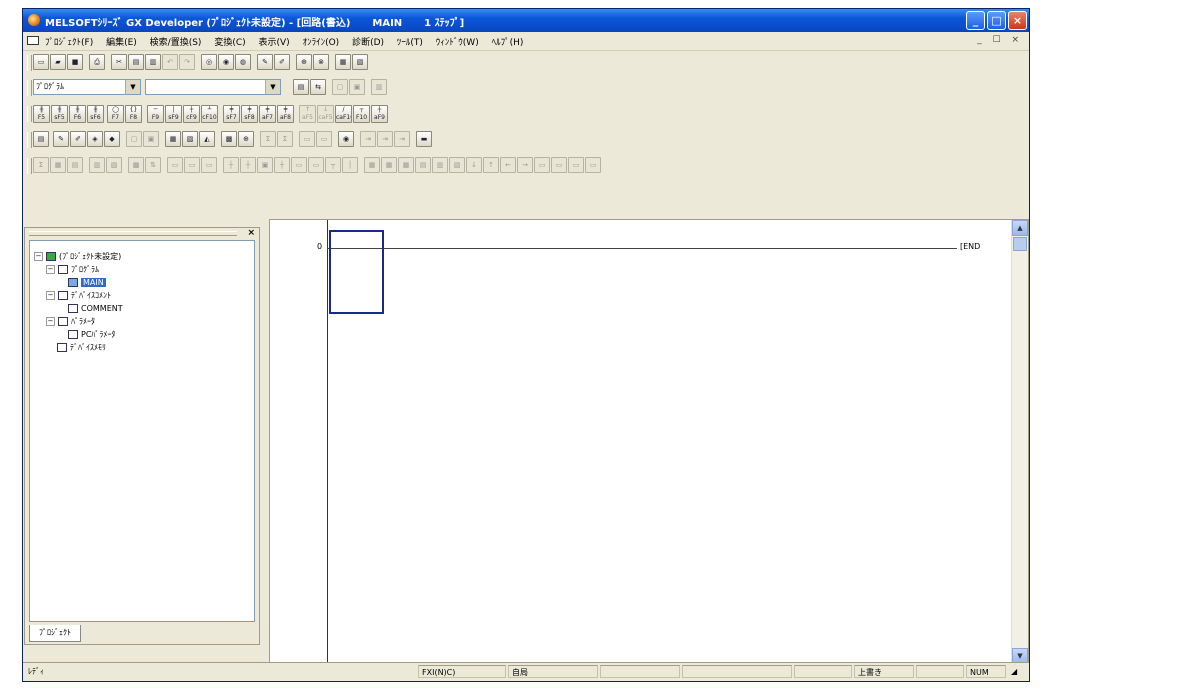  What do you see at coordinates (95, 309) in the screenshot?
I see `tree-item-comment: COMMENT` at bounding box center [95, 309].